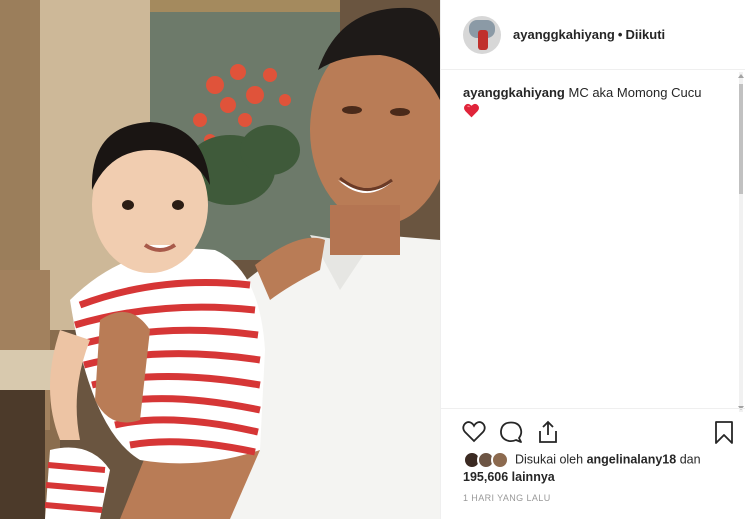  Describe the element at coordinates (741, 242) in the screenshot. I see `caption-scrollbar` at that location.